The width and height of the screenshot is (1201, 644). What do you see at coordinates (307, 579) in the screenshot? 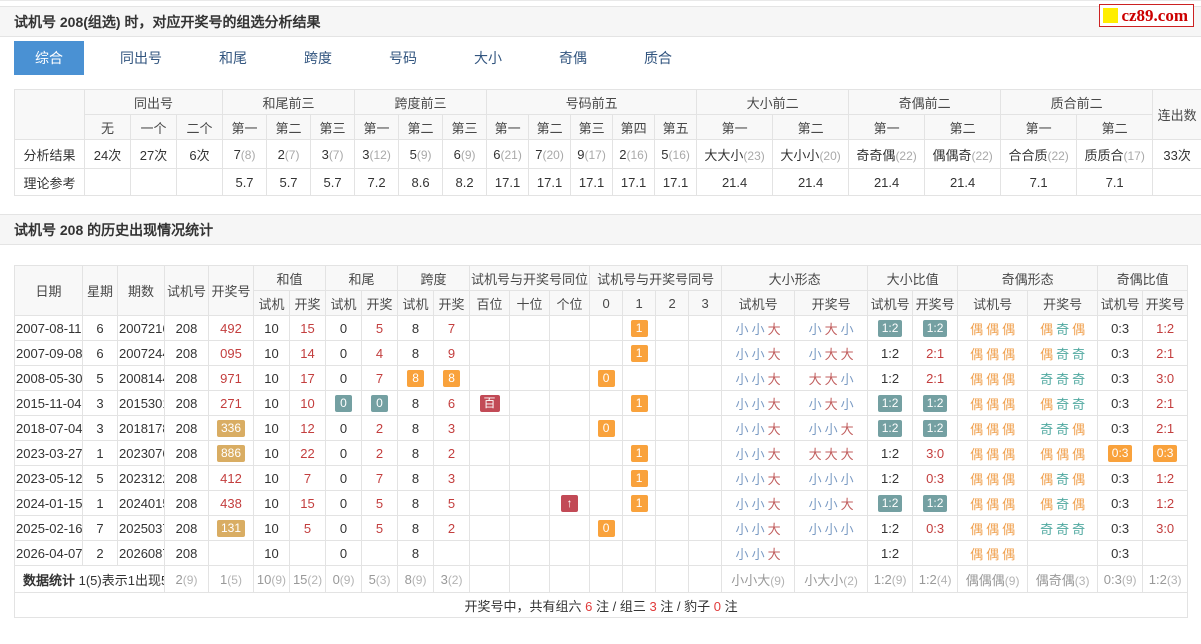
I see `stat-cell-sum-draw: 15(2)` at bounding box center [307, 579].